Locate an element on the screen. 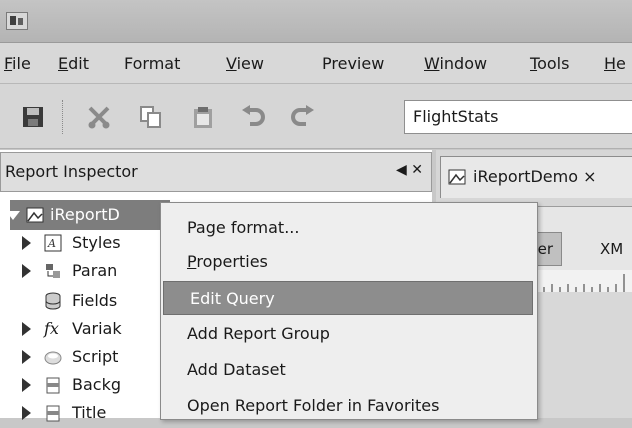 This screenshot has width=632, height=428. menu-help: He is located at coordinates (615, 64).